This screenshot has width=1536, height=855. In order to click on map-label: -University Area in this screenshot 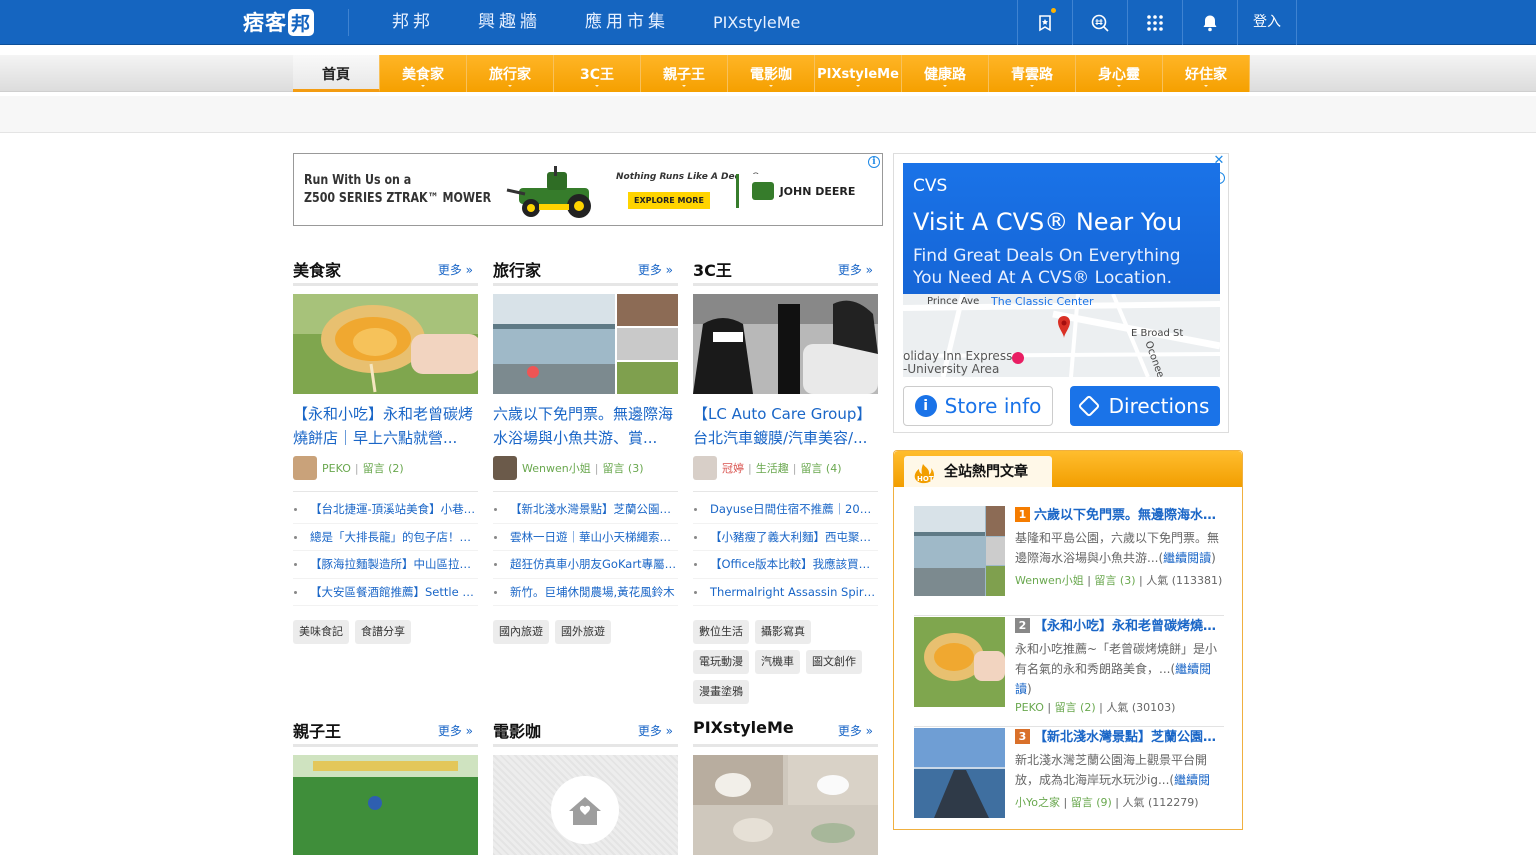, I will do `click(951, 369)`.